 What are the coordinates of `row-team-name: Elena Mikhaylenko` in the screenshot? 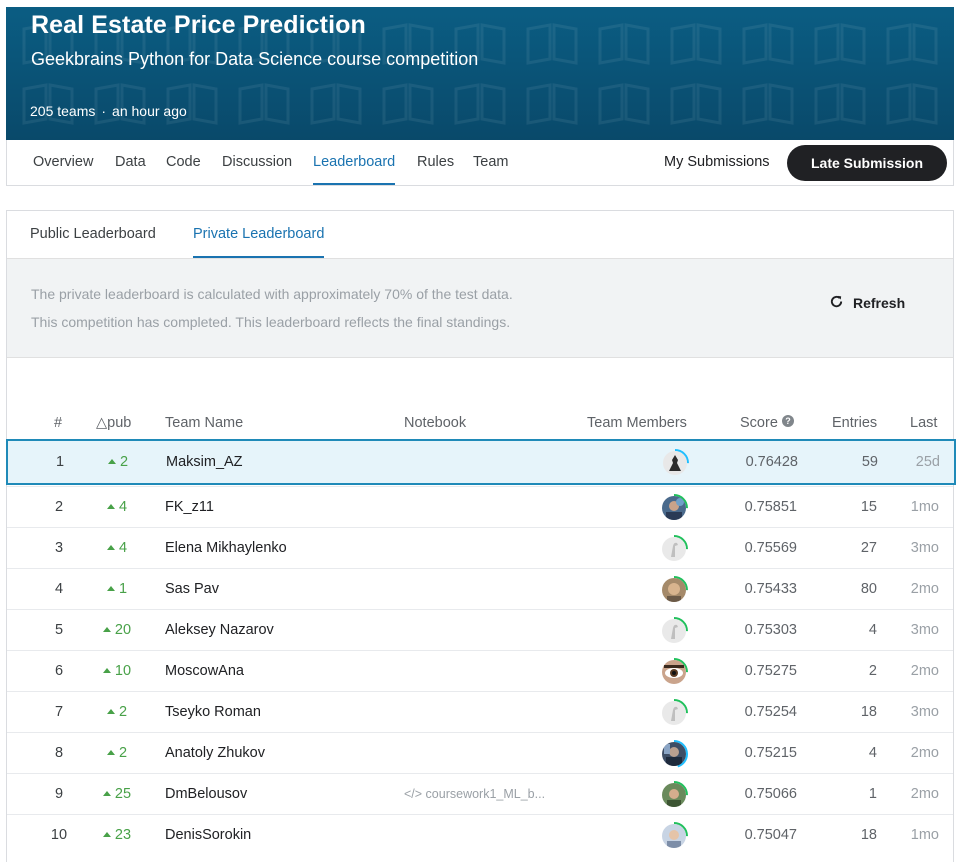 It's located at (226, 548).